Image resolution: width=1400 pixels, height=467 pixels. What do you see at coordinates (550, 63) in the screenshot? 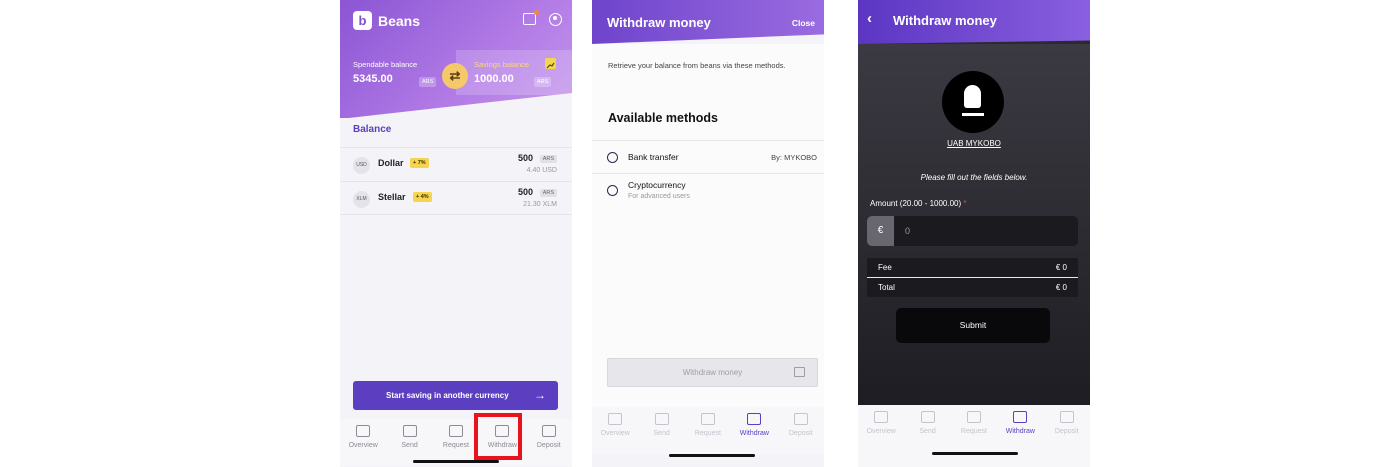
I see `trend-up-icon` at bounding box center [550, 63].